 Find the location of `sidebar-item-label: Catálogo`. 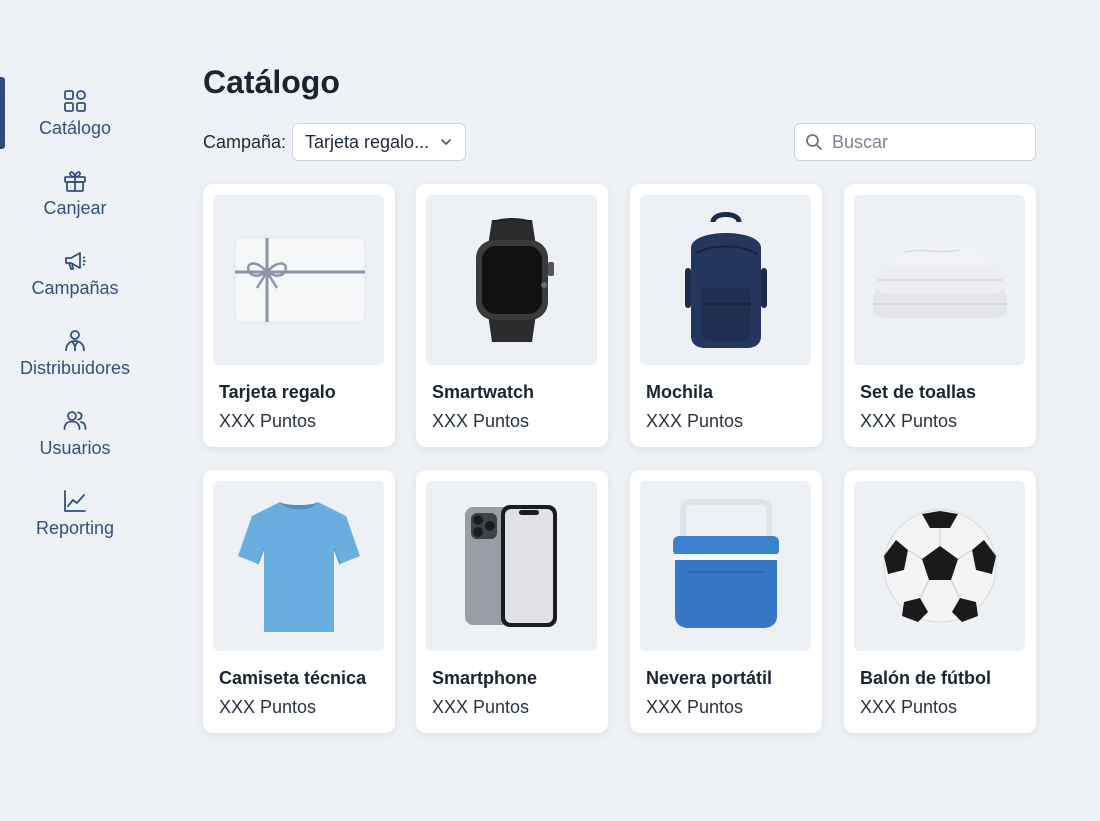

sidebar-item-label: Catálogo is located at coordinates (75, 128).